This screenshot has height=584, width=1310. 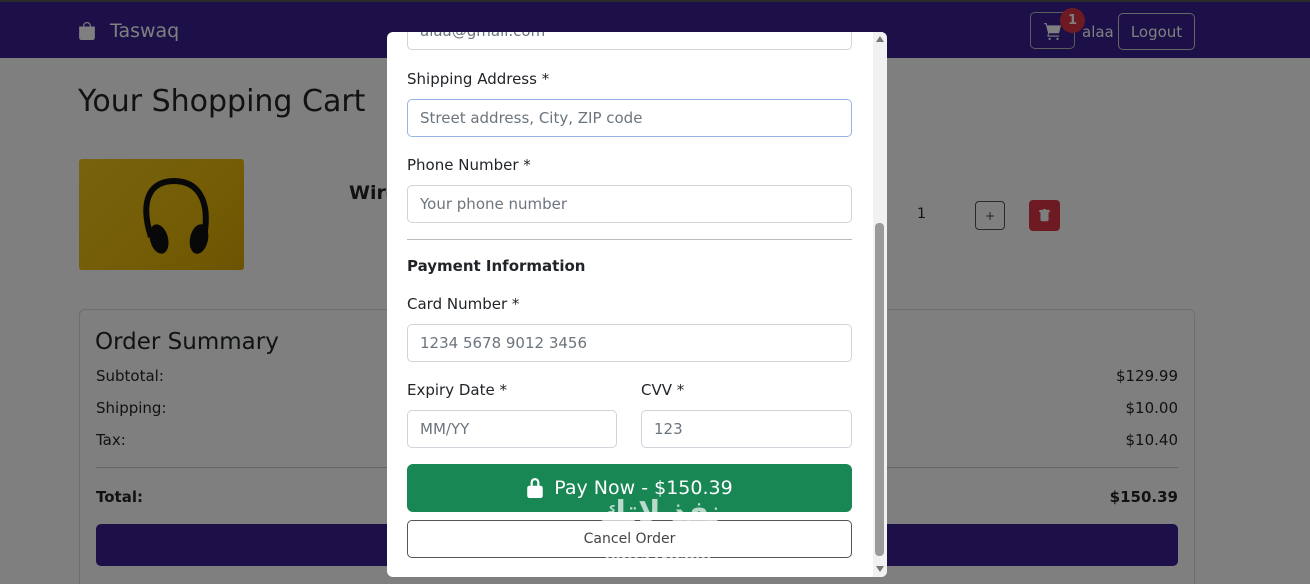 What do you see at coordinates (512, 429) in the screenshot?
I see `expiry-date-input` at bounding box center [512, 429].